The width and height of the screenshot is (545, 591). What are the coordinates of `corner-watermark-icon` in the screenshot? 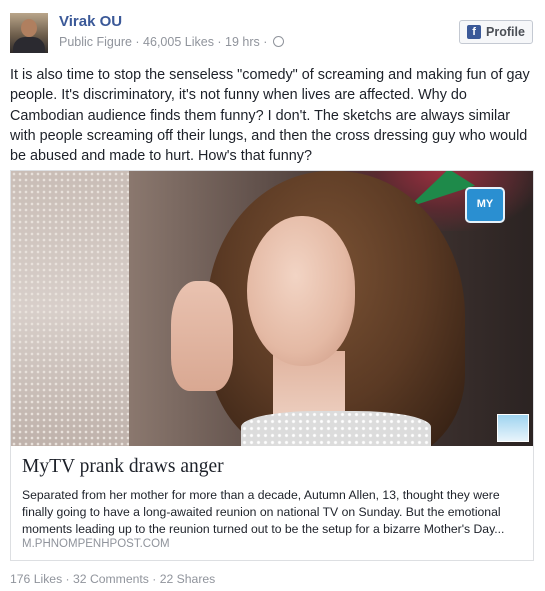 It's located at (513, 428).